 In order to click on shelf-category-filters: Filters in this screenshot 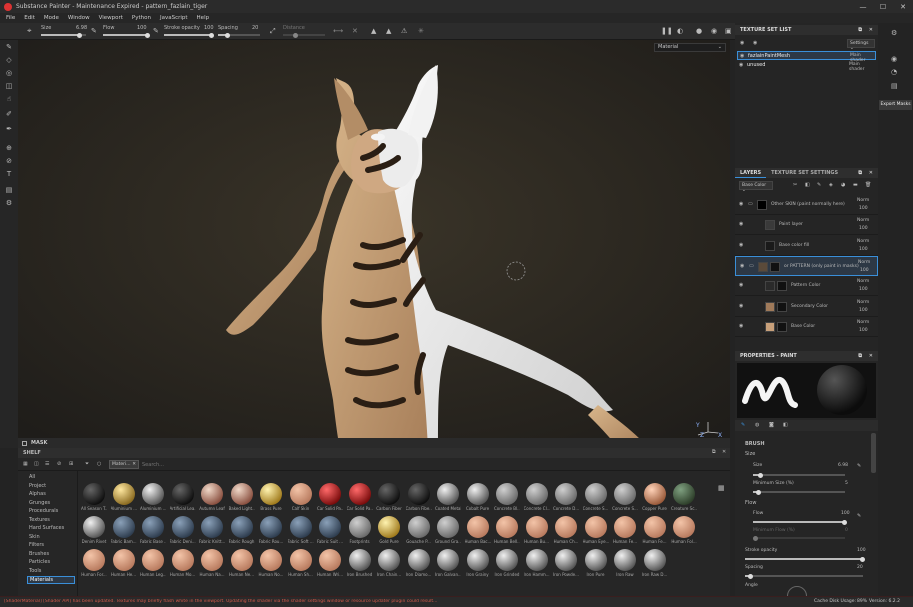, I will do `click(36, 545)`.